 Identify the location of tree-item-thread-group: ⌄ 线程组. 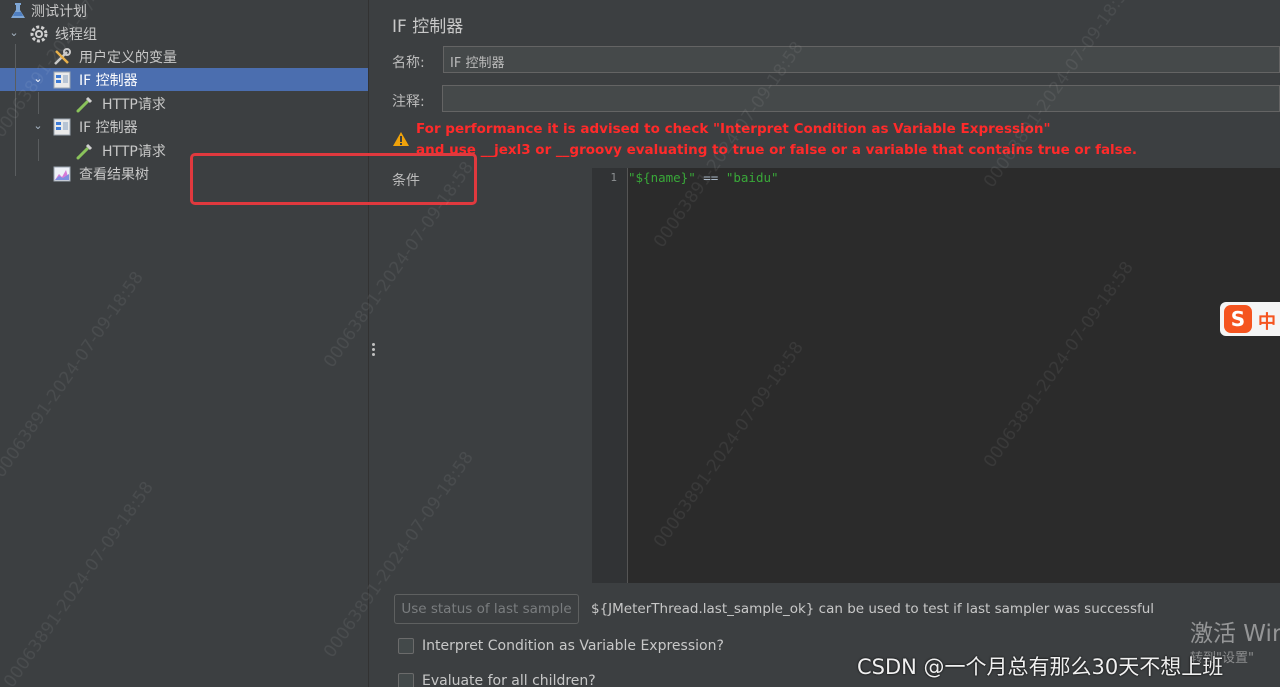
(184, 33).